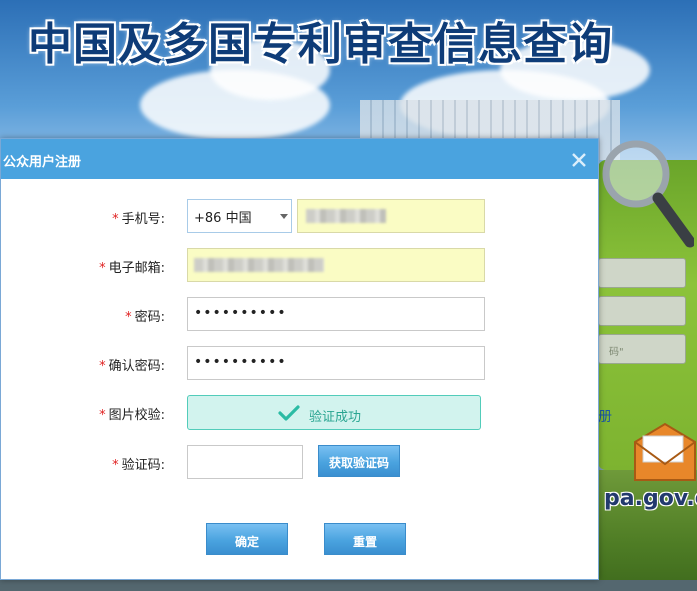 This screenshot has height=591, width=697. What do you see at coordinates (348, 585) in the screenshot?
I see `background-strip` at bounding box center [348, 585].